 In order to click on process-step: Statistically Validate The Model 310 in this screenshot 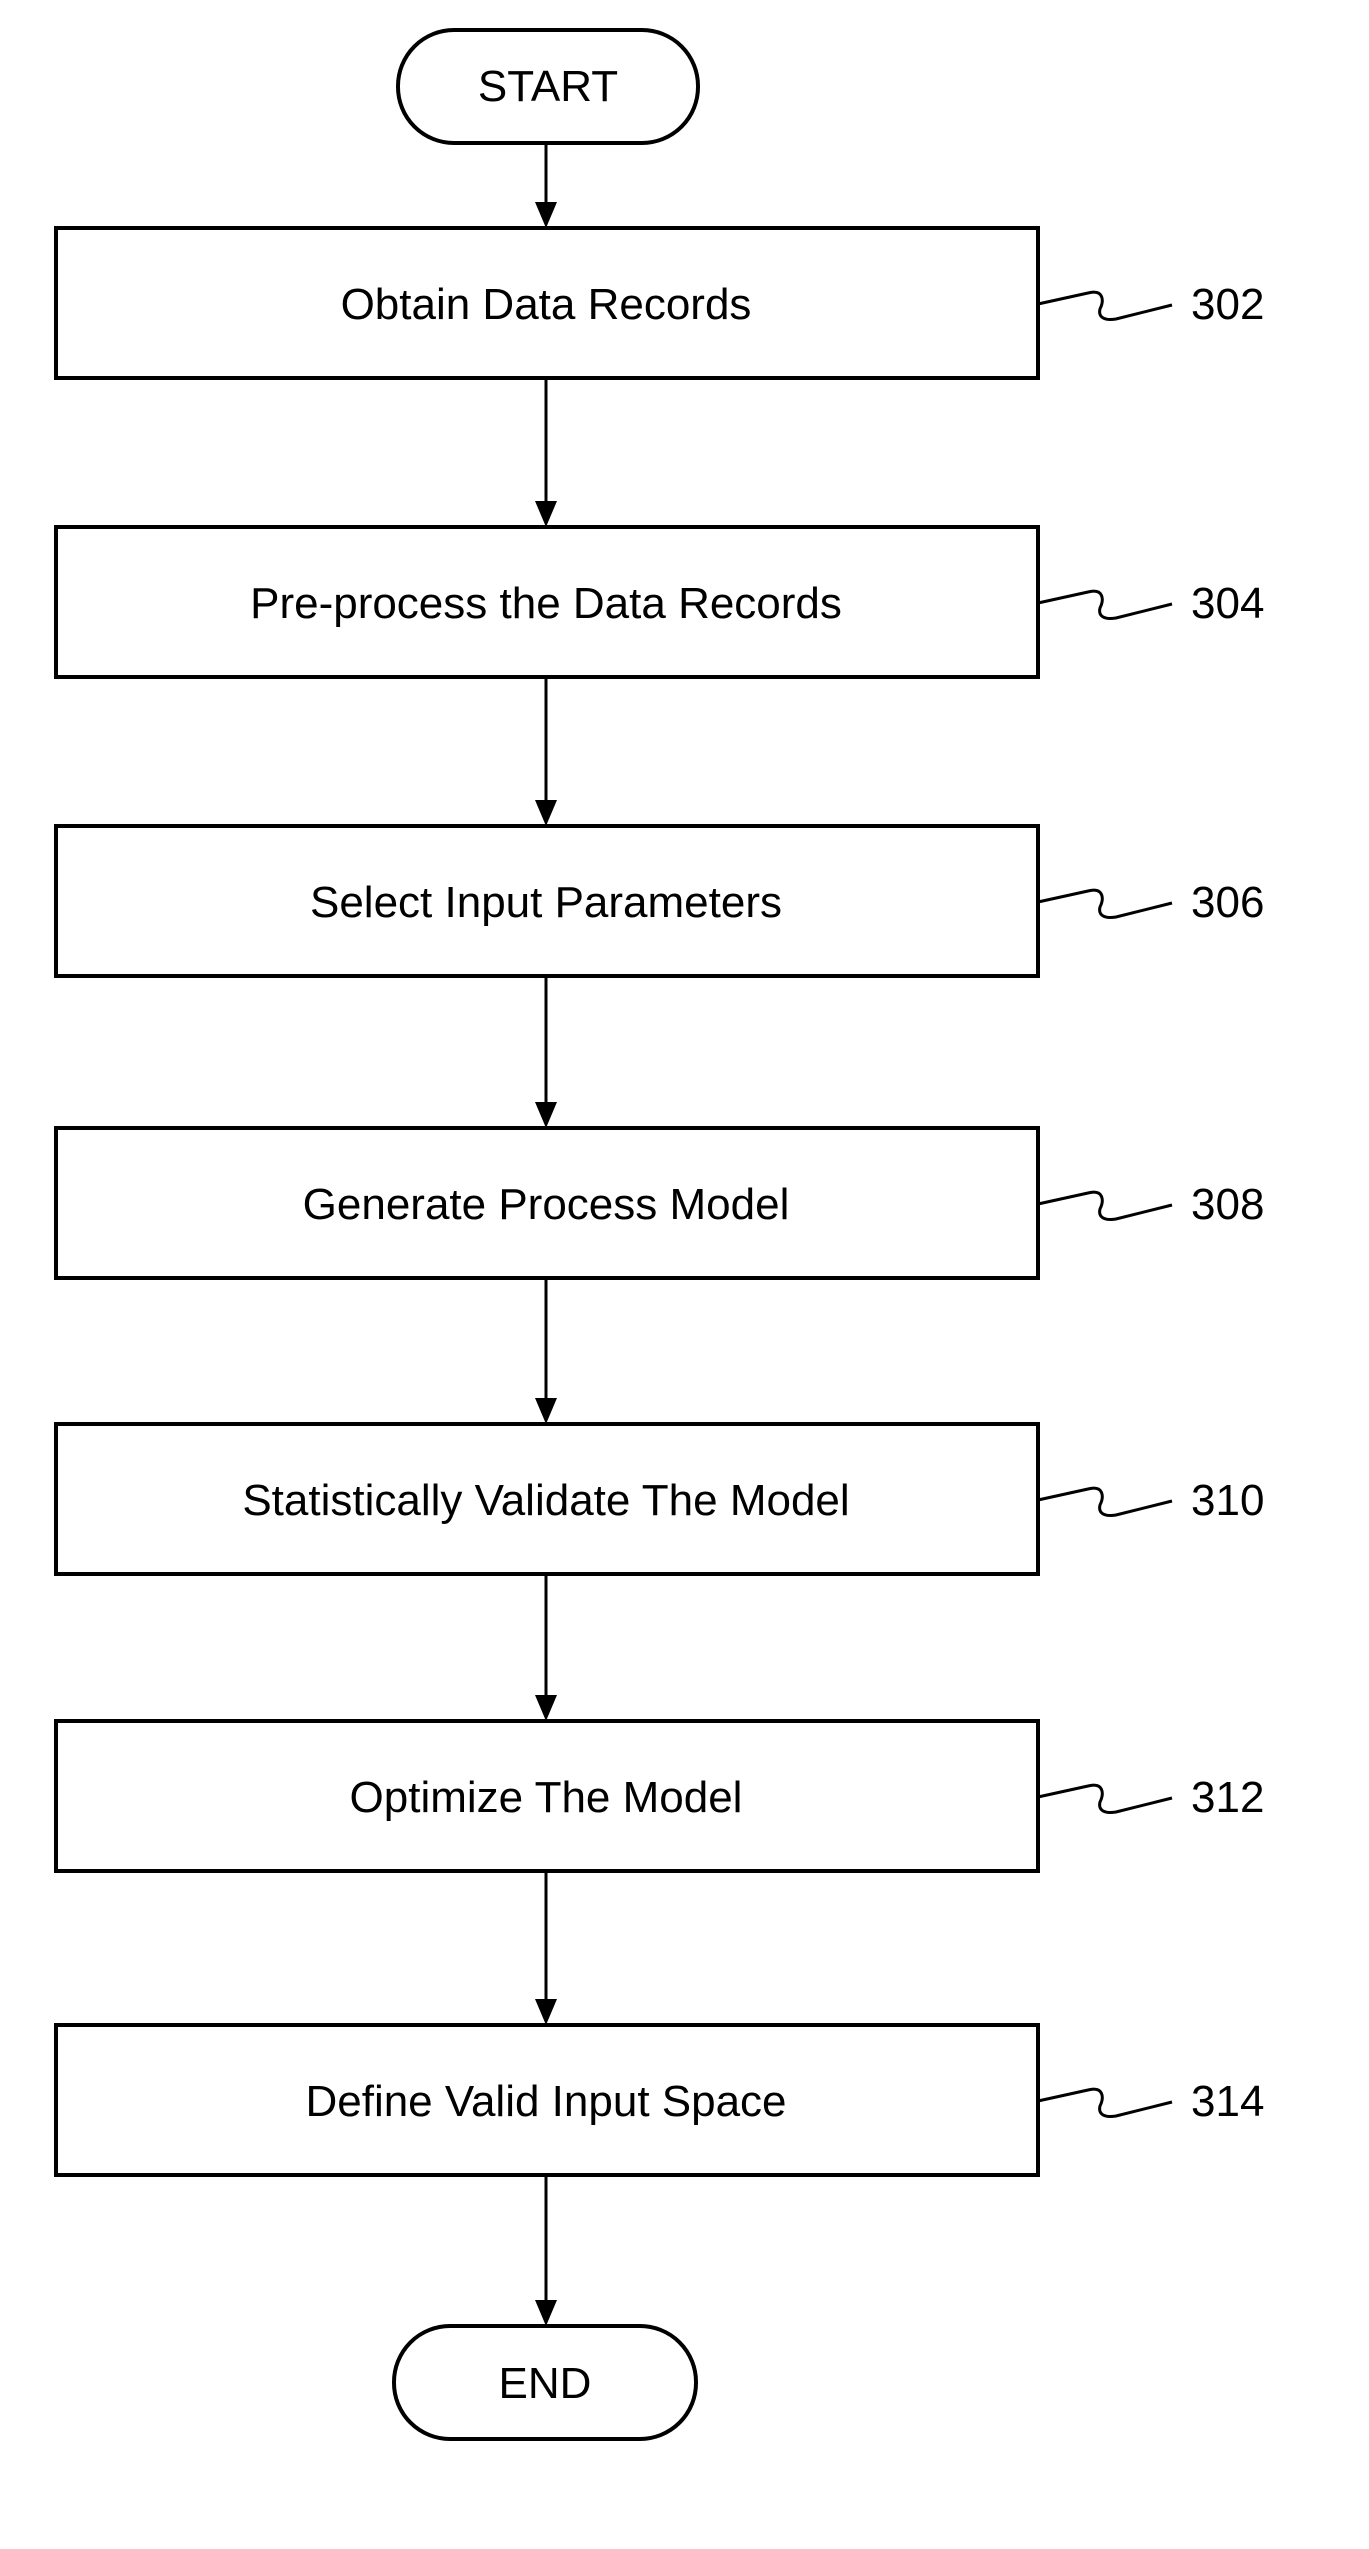, I will do `click(659, 1499)`.